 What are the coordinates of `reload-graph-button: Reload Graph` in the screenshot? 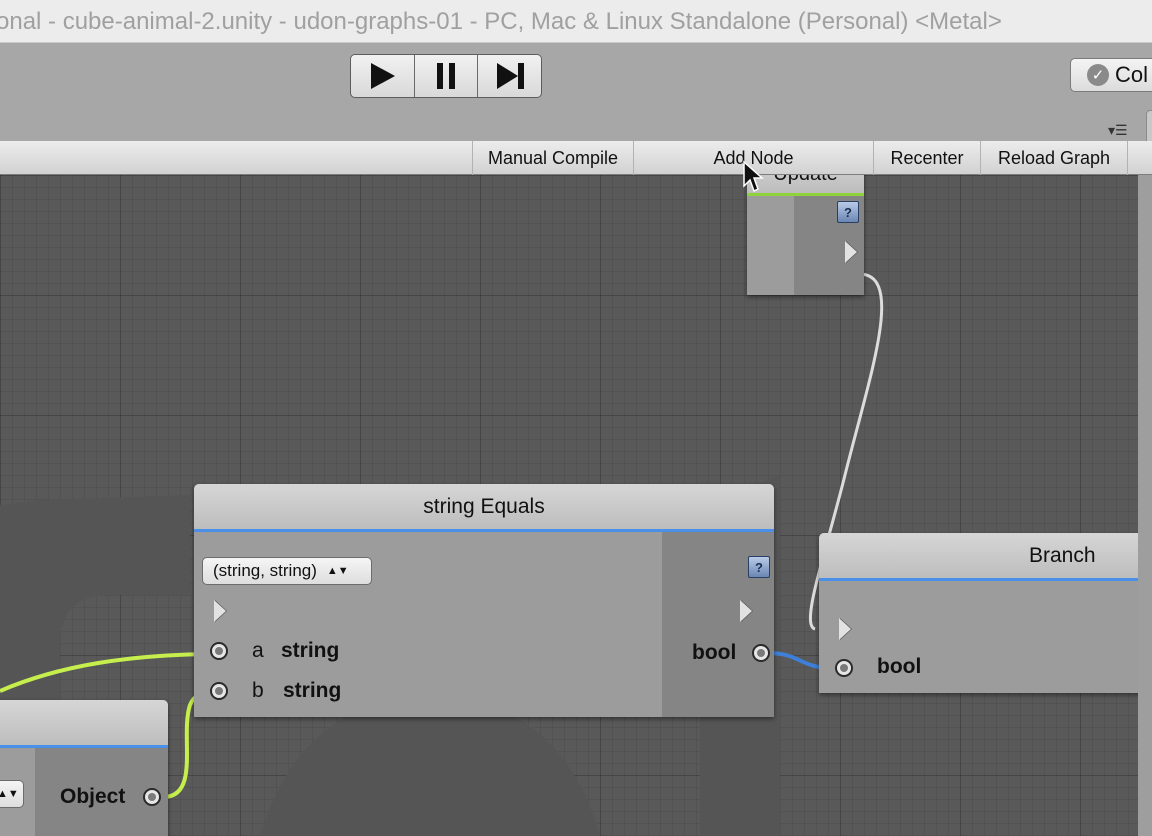 It's located at (1054, 158).